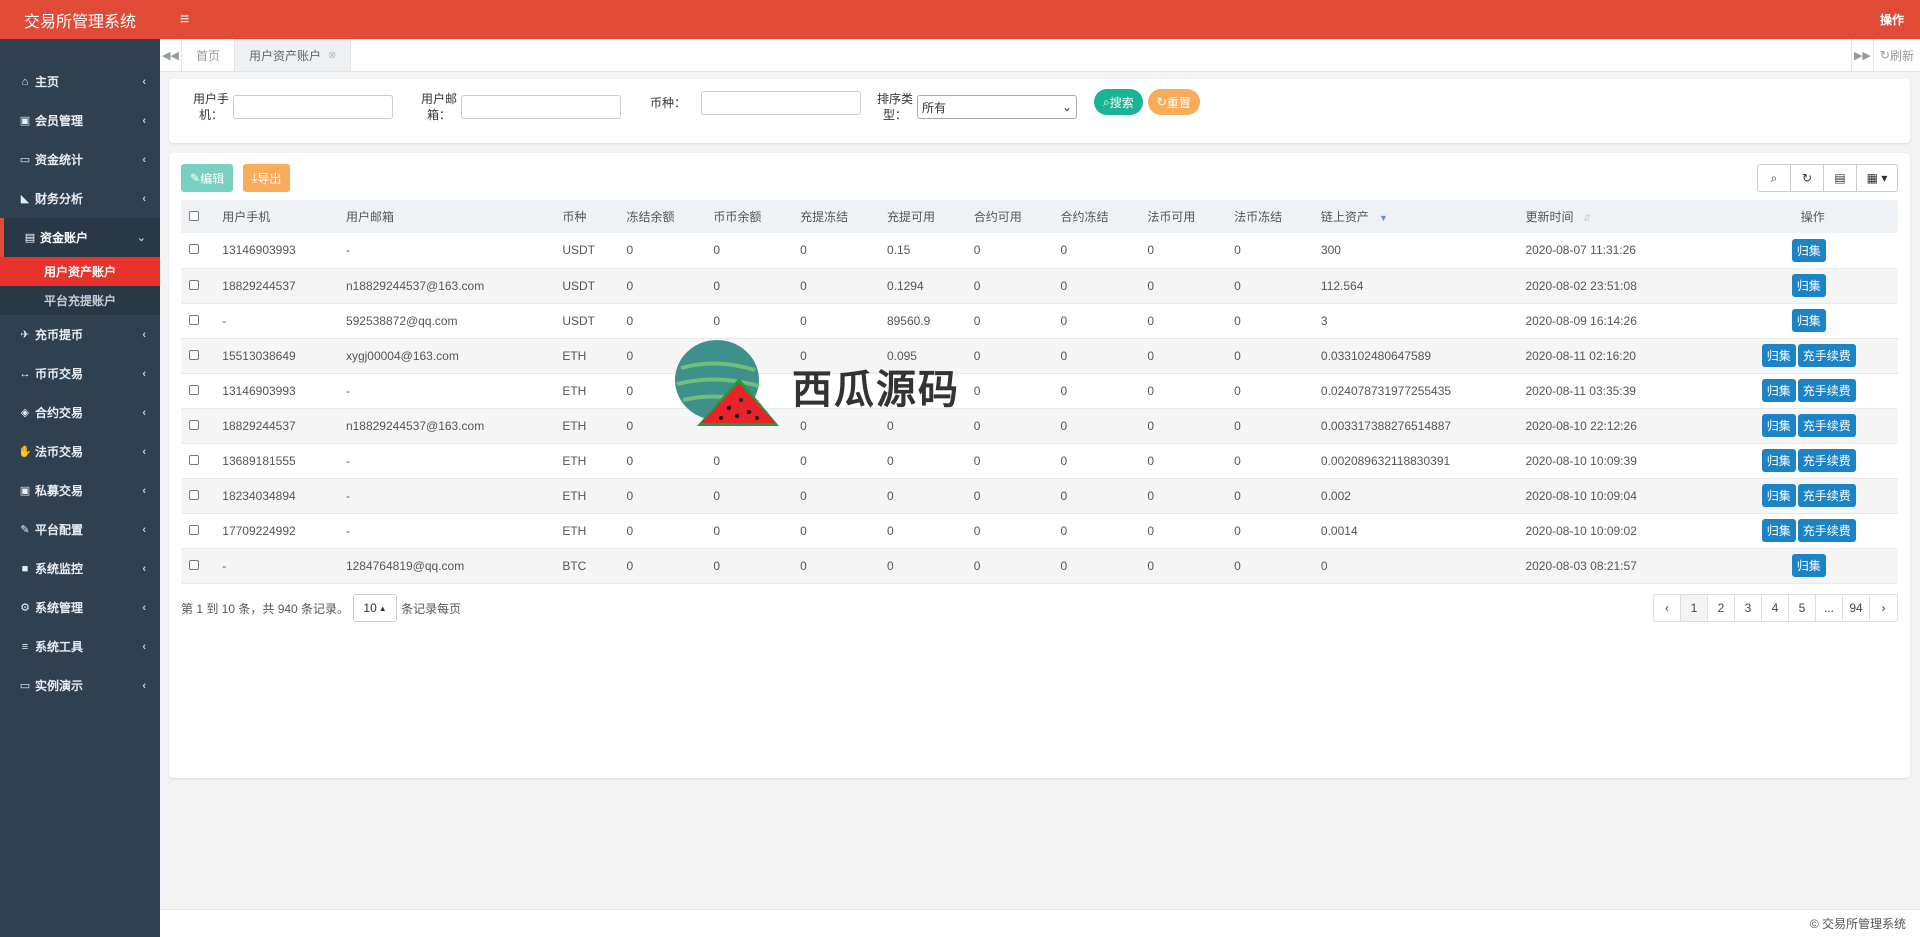  What do you see at coordinates (541, 107) in the screenshot?
I see `email-input` at bounding box center [541, 107].